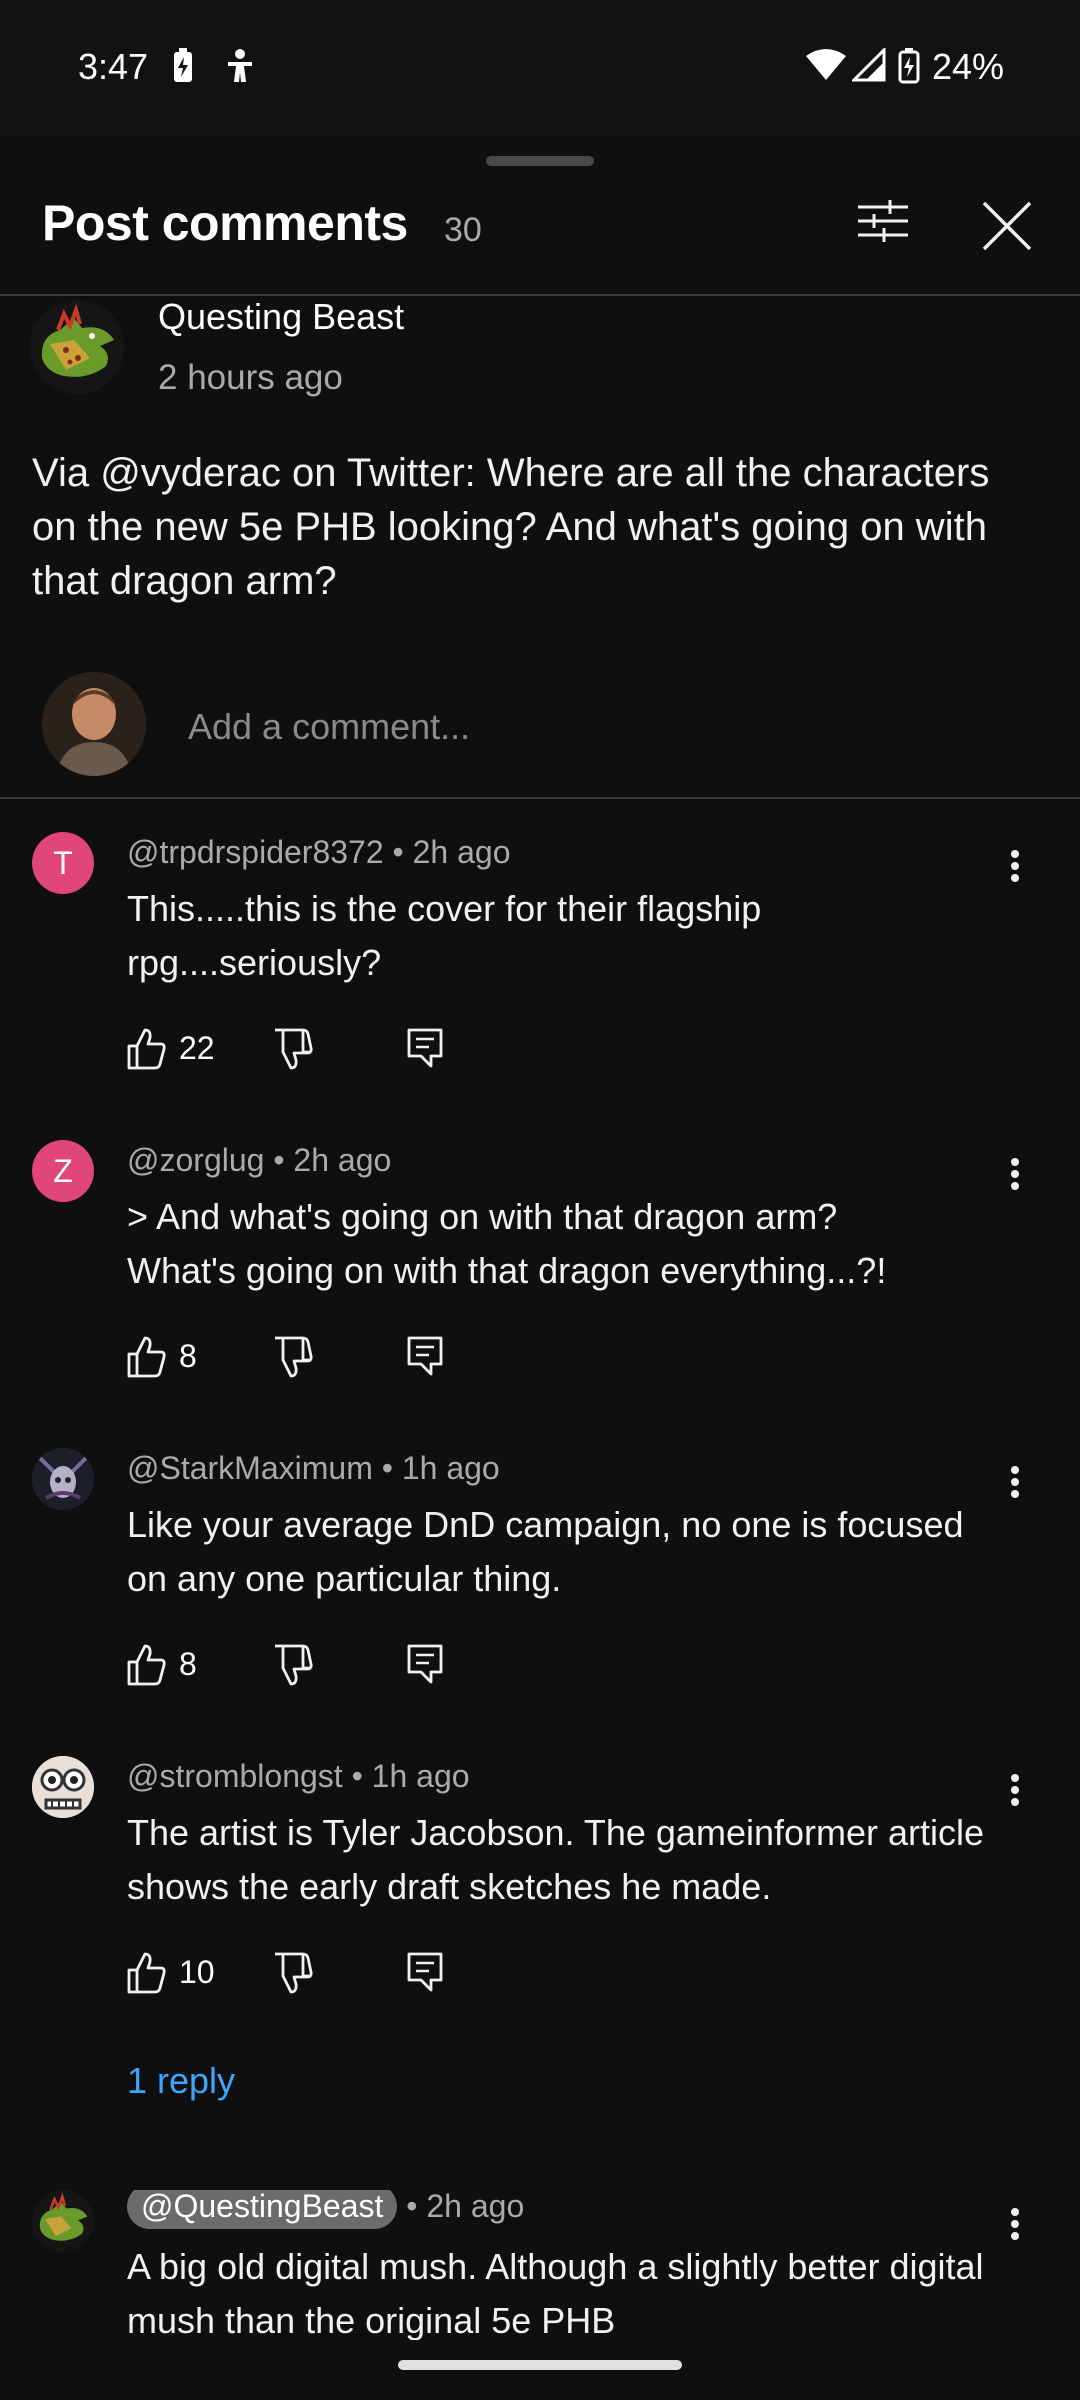 This screenshot has height=2400, width=1080. I want to click on like-count: 22, so click(197, 1048).